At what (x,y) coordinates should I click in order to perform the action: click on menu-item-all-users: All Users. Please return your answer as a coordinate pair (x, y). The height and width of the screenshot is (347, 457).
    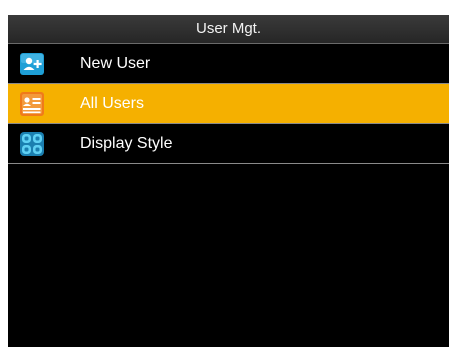
    Looking at the image, I should click on (228, 104).